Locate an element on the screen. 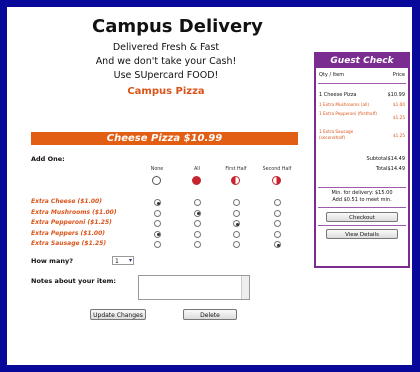 This screenshot has height=372, width=420. guest-check-extra-2: 1 Extra Pepperoni (firsthalf) is located at coordinates (348, 113).